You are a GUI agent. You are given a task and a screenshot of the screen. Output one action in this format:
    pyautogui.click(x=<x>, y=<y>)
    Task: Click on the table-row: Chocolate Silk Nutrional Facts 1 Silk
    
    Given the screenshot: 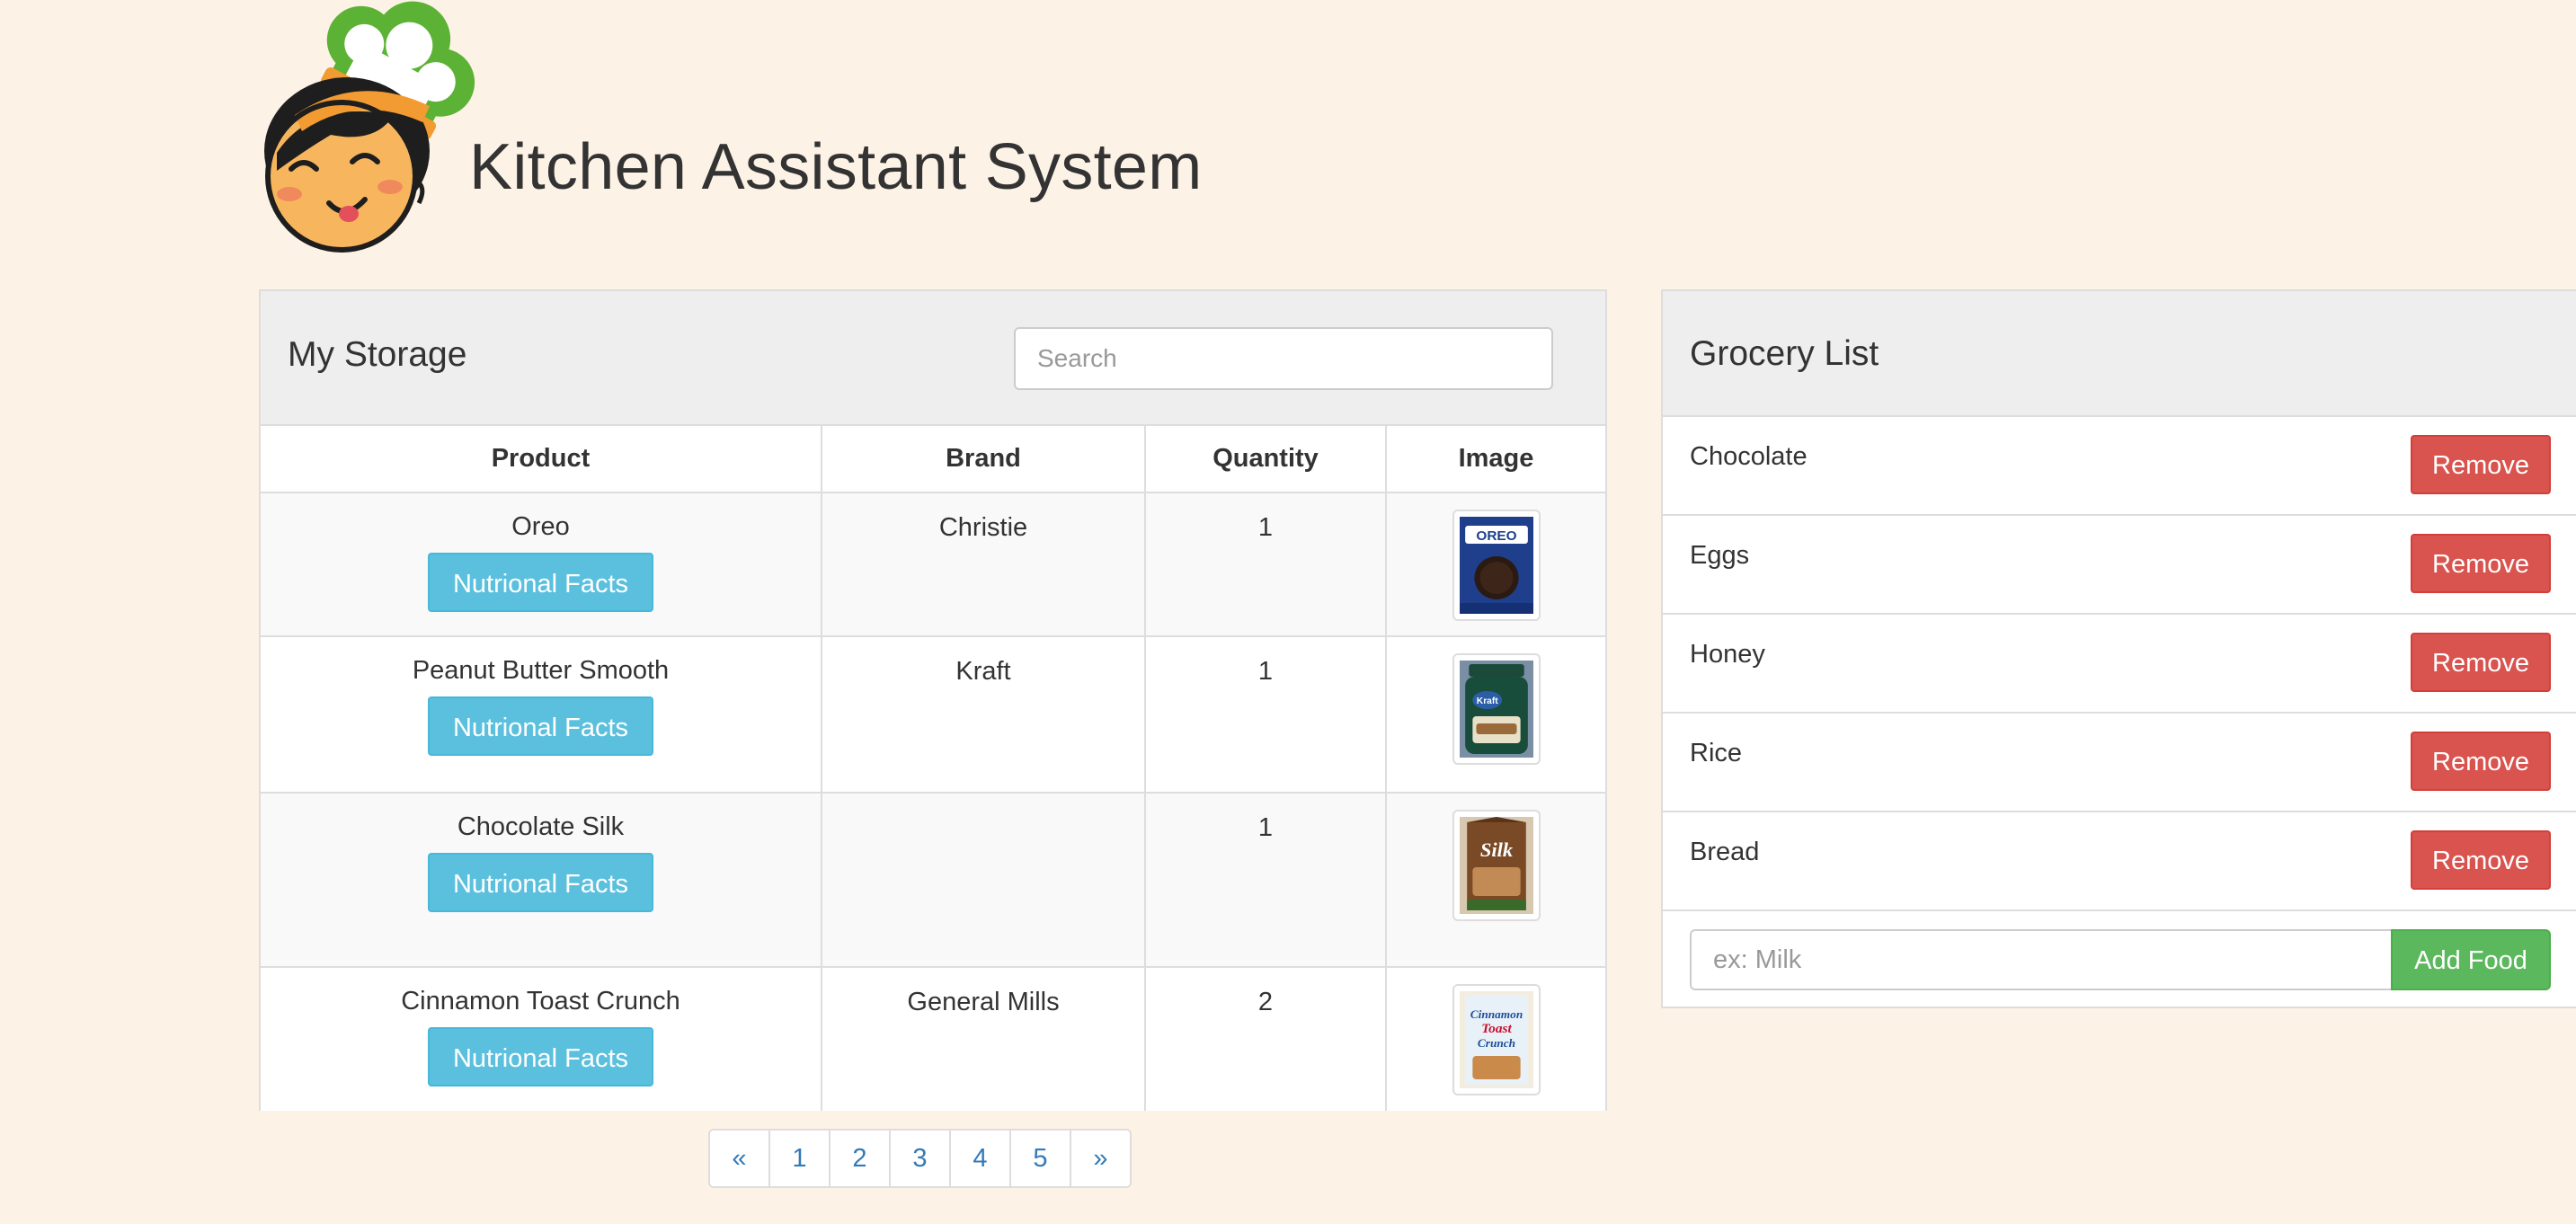 What is the action you would take?
    pyautogui.click(x=933, y=880)
    